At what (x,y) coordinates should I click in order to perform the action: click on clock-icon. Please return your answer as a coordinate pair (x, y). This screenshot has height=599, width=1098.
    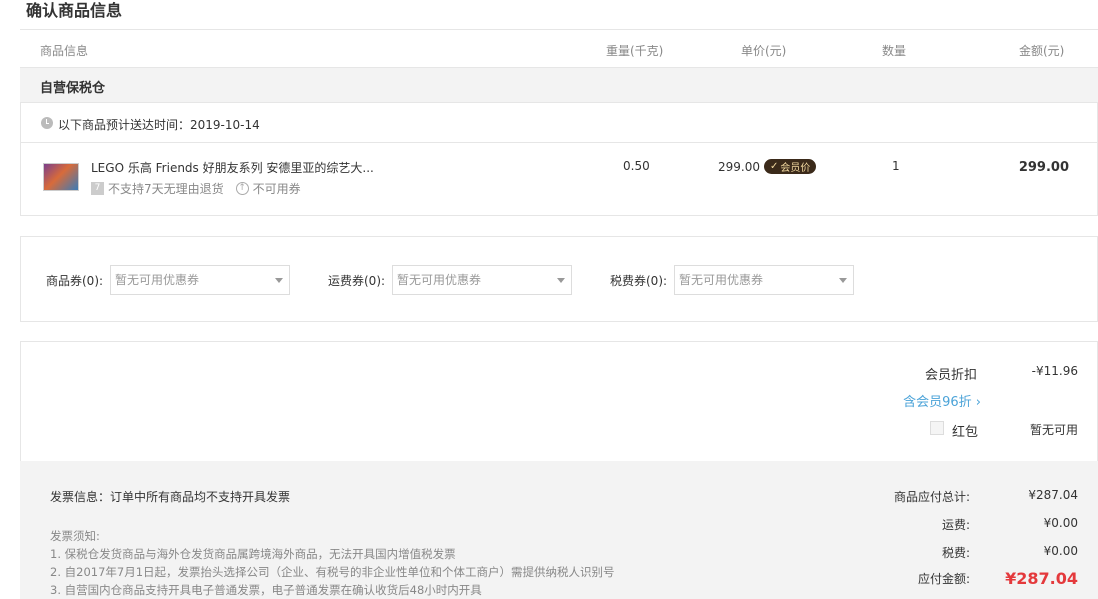
    Looking at the image, I should click on (47, 123).